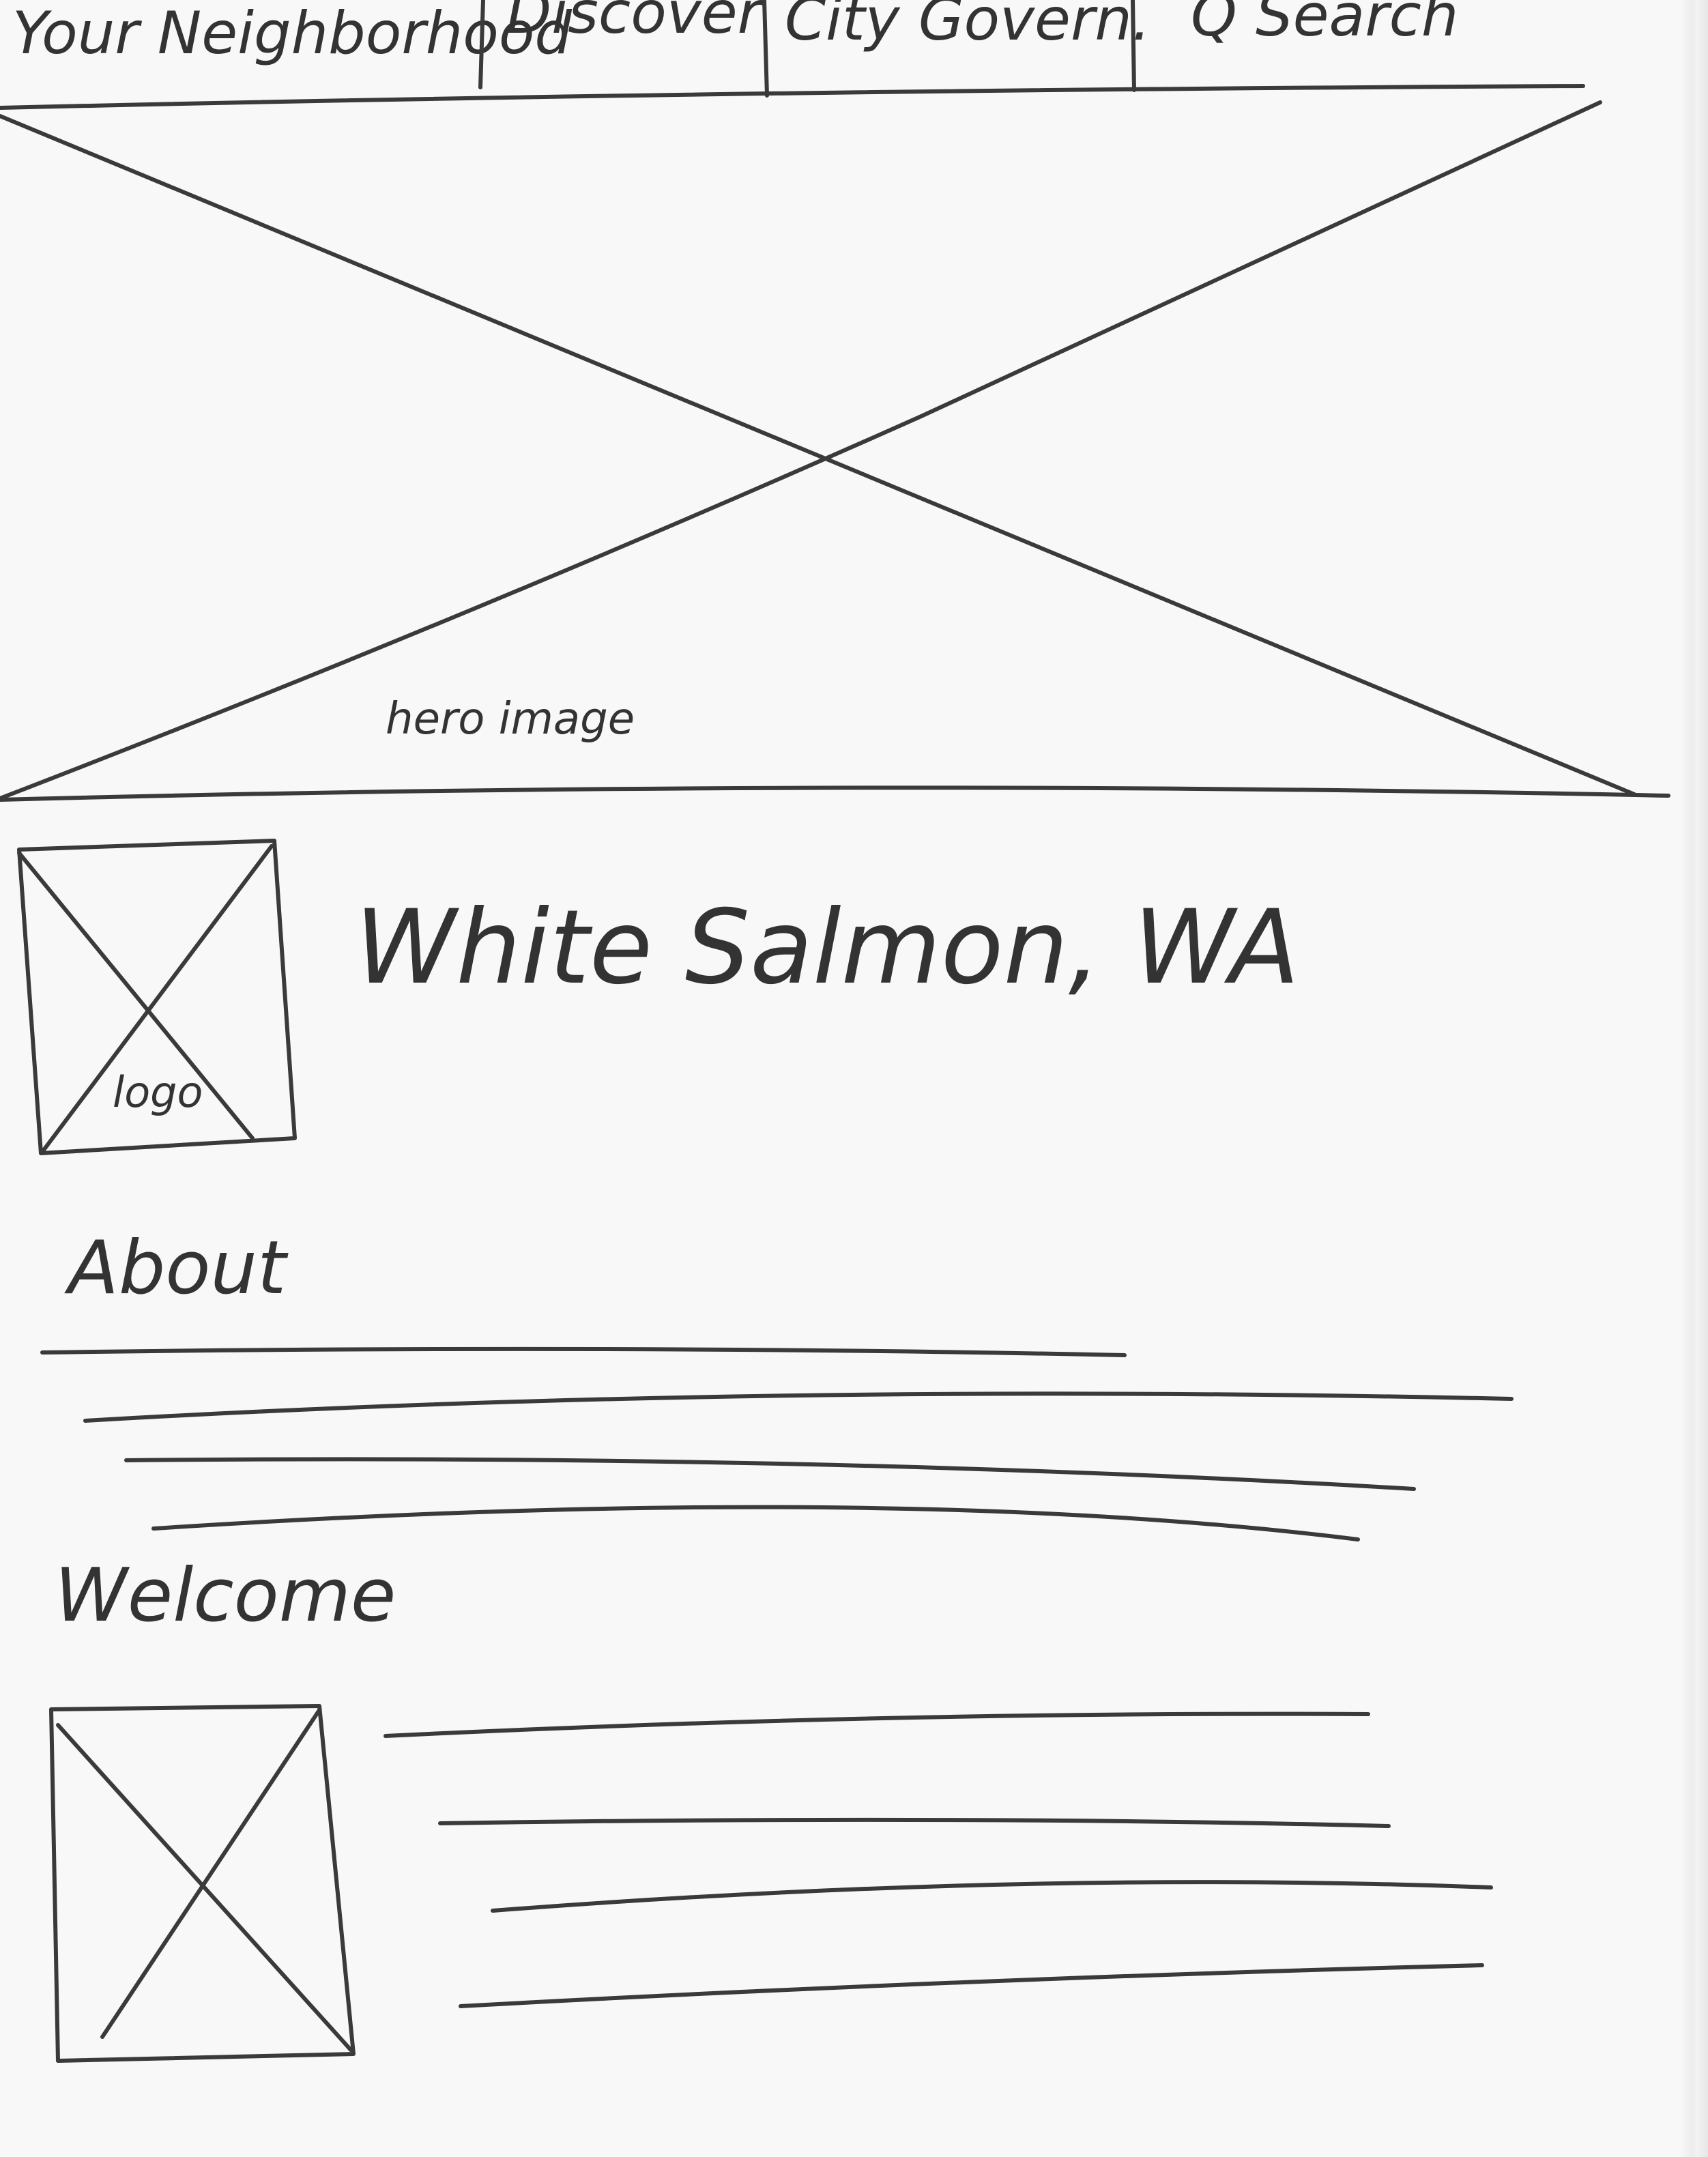 This screenshot has width=1708, height=2157. I want to click on welcome-text-placeholder, so click(938, 1860).